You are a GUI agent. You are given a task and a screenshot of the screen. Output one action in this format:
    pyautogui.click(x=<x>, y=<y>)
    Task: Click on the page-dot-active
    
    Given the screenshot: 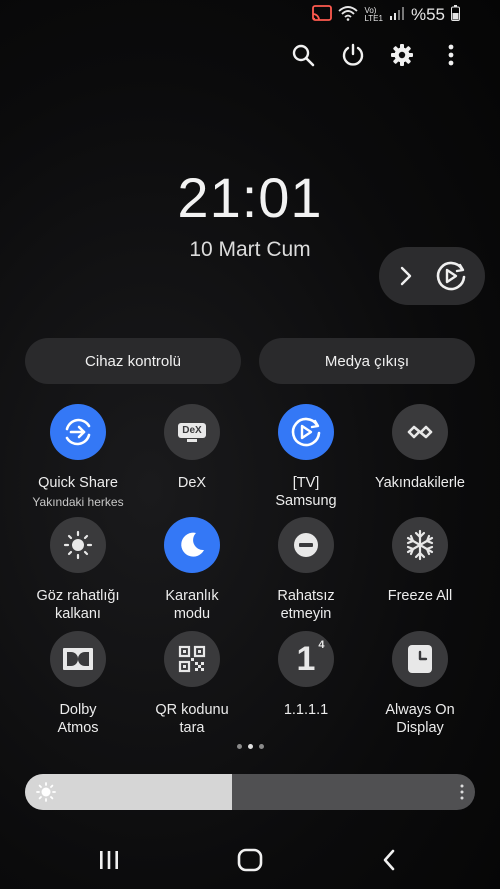 What is the action you would take?
    pyautogui.click(x=250, y=746)
    